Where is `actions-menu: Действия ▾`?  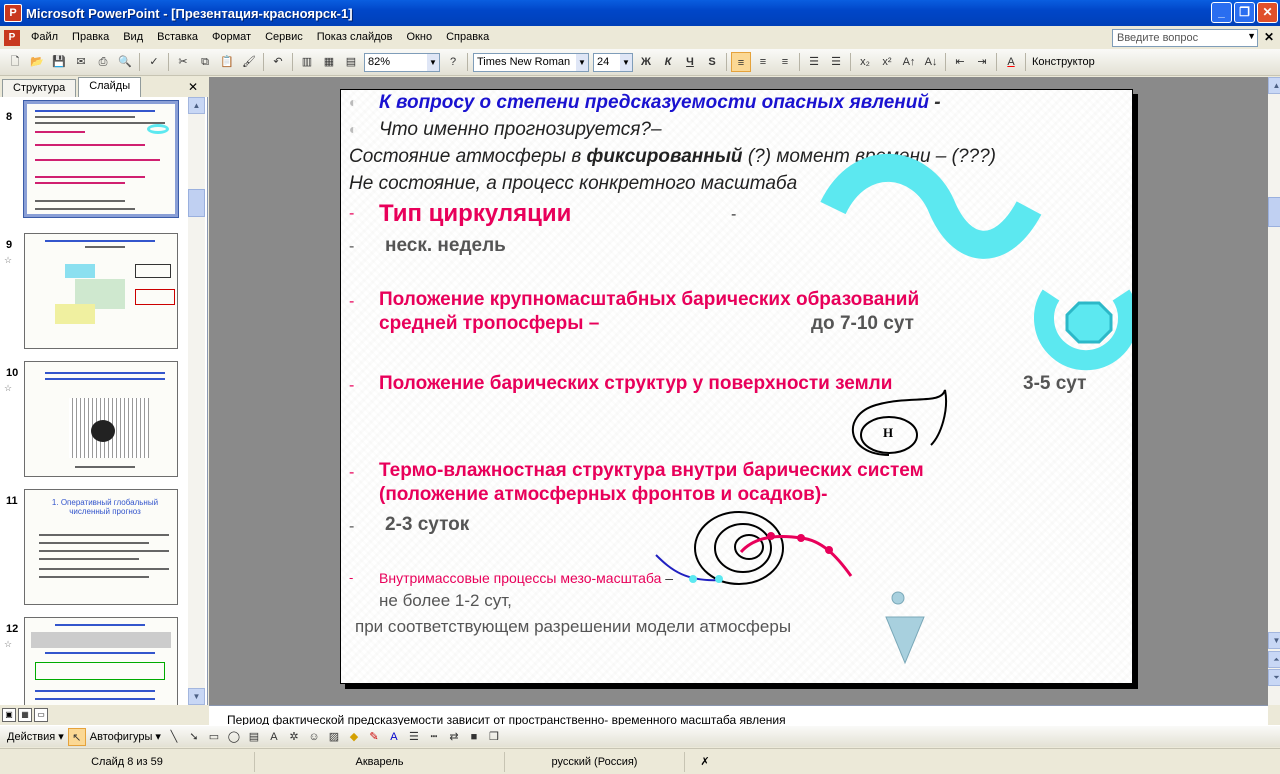
actions-menu: Действия ▾ is located at coordinates (35, 736).